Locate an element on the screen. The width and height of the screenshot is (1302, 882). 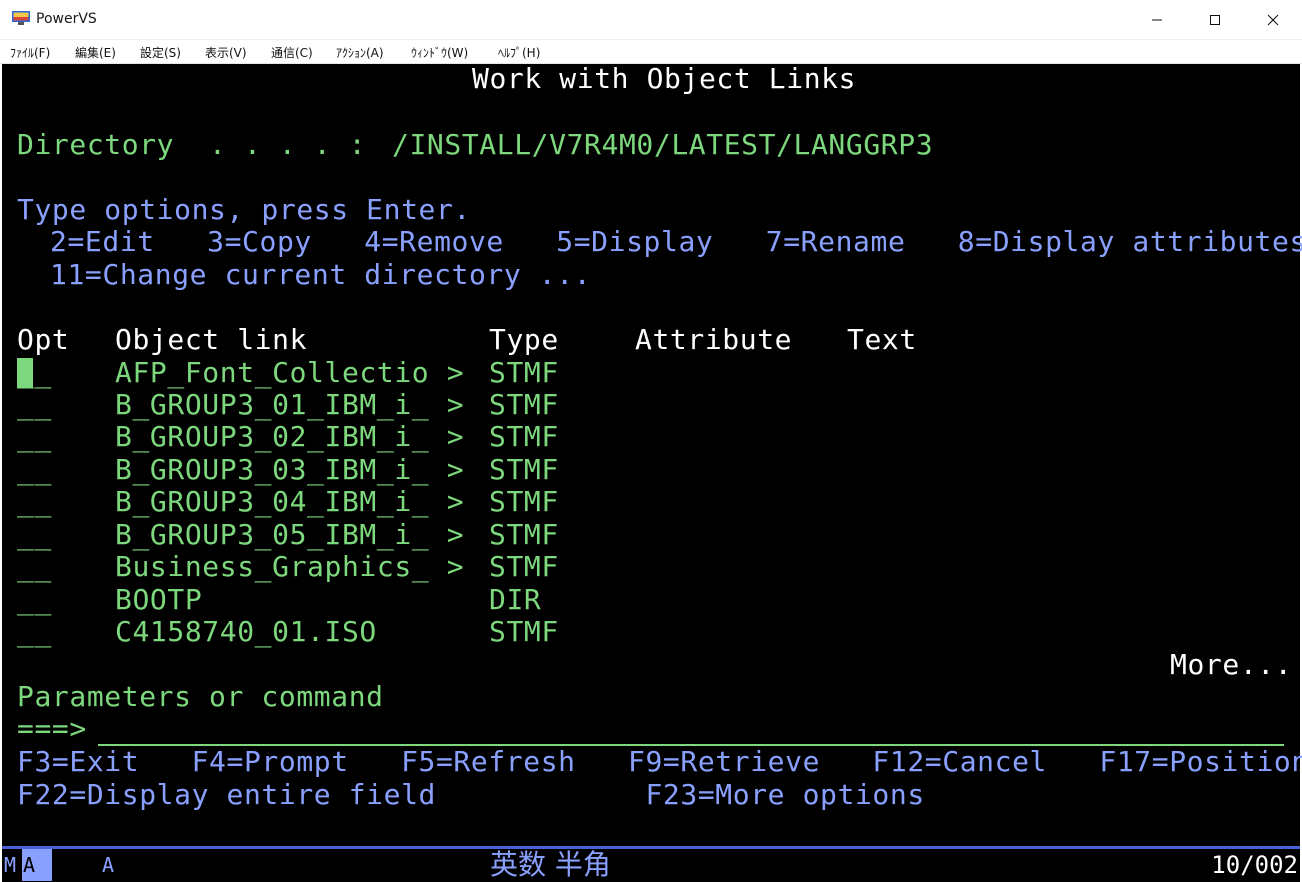
menu-action: ｱｸｼｮﾝ(A) is located at coordinates (360, 52).